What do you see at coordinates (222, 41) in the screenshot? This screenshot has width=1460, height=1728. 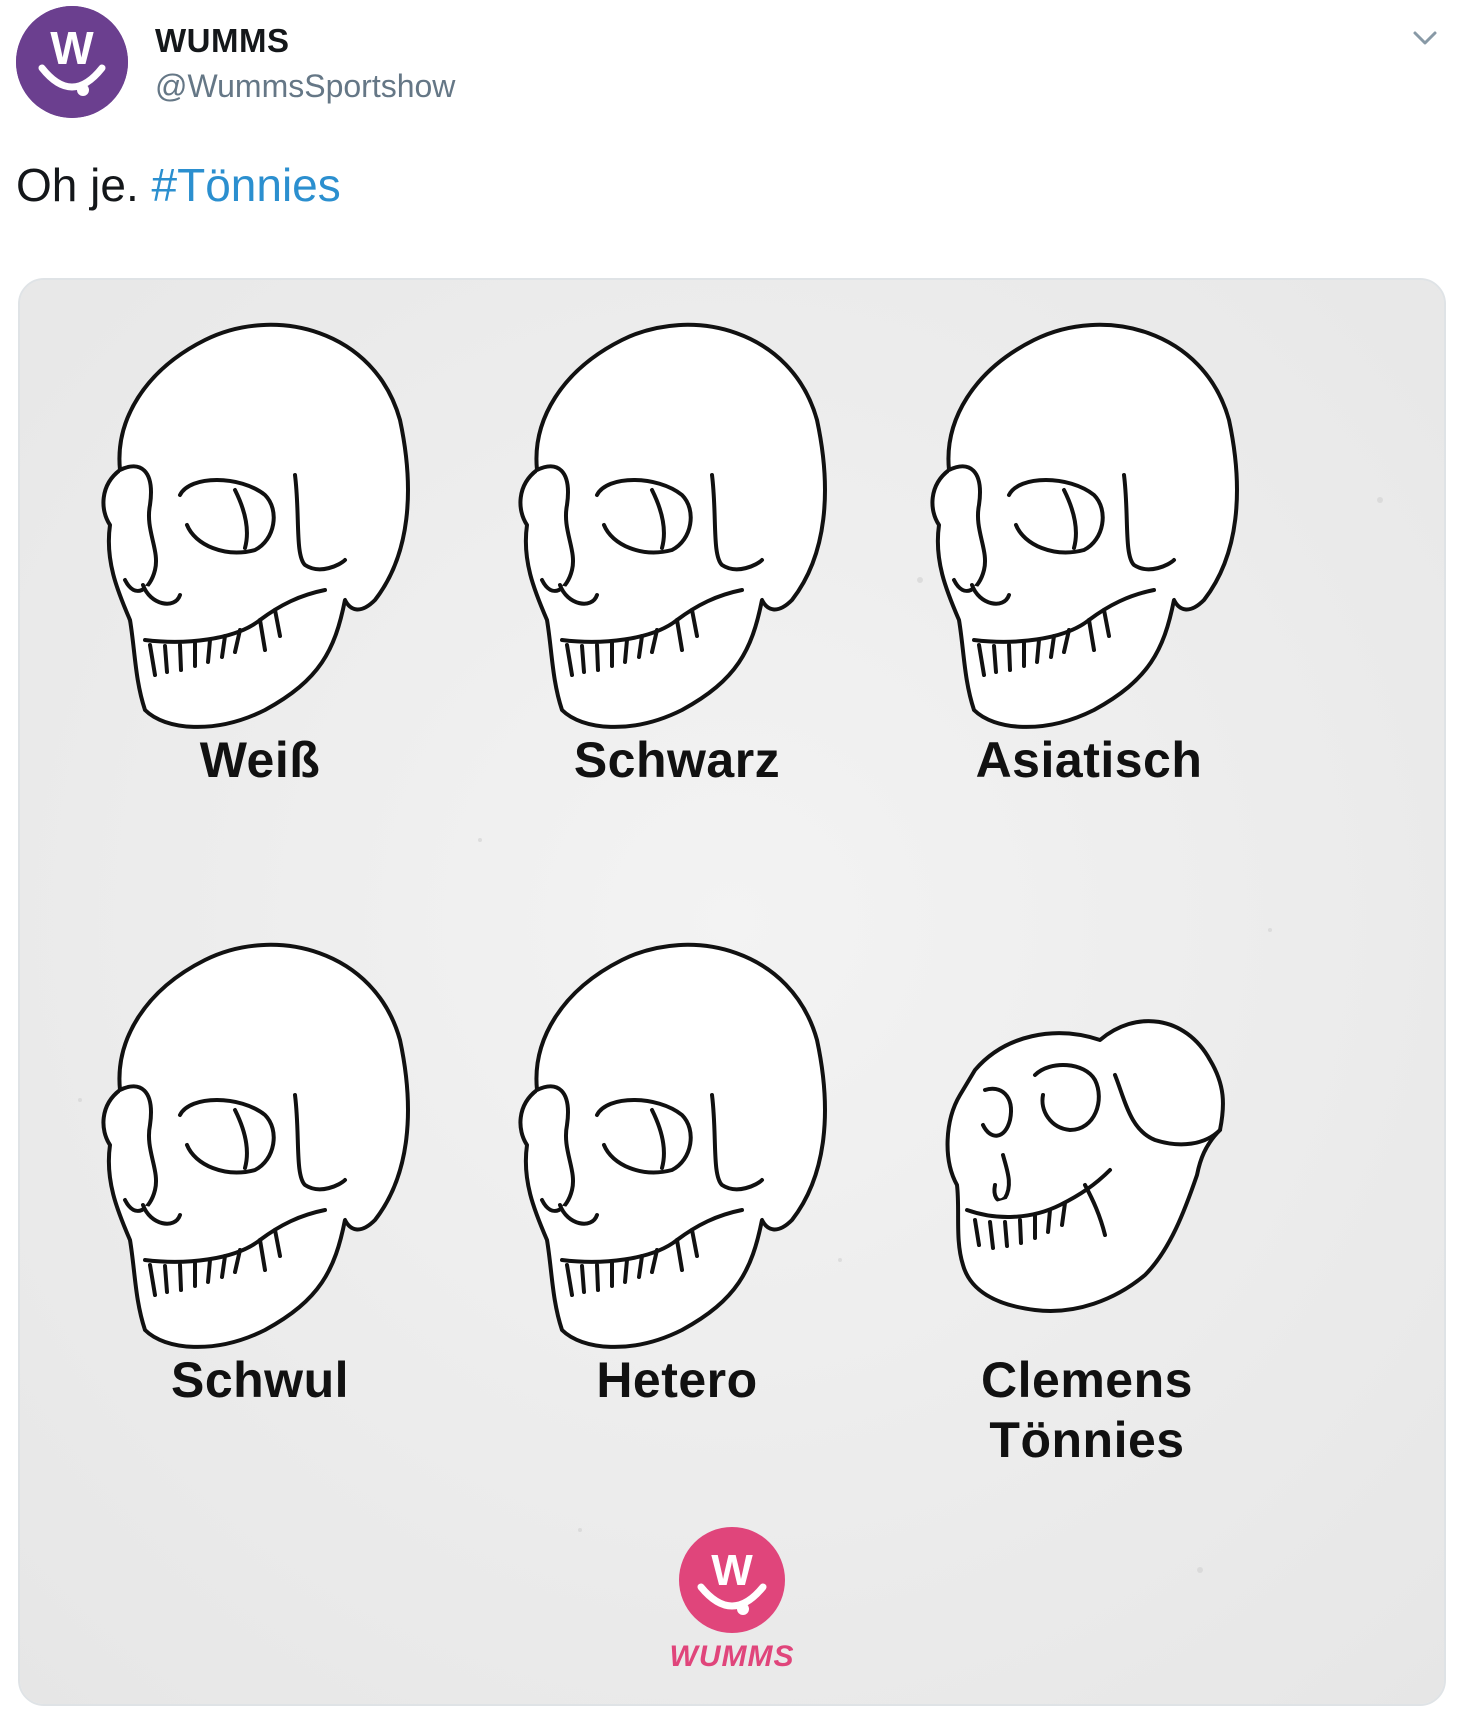 I see `account-display-name: WUMMS` at bounding box center [222, 41].